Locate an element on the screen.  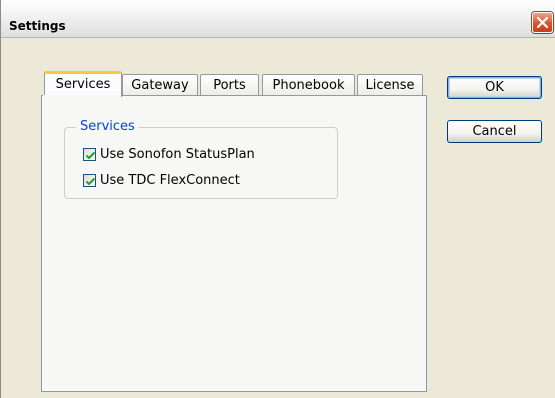
close-button is located at coordinates (542, 22).